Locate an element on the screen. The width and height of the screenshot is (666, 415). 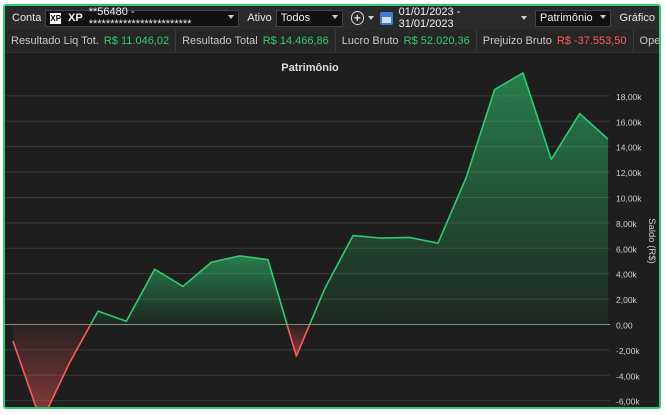
broker-logo-icon: XP is located at coordinates (56, 18).